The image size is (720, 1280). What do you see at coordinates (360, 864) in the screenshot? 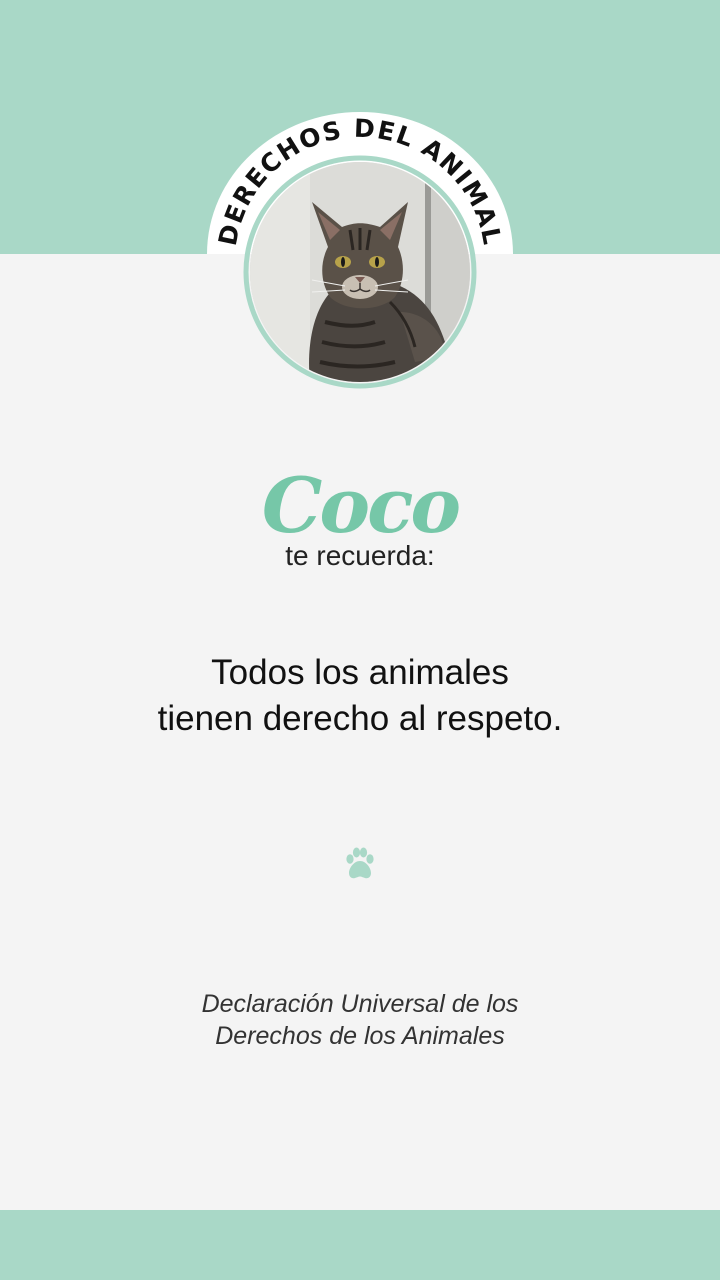
I see `paw-icon` at bounding box center [360, 864].